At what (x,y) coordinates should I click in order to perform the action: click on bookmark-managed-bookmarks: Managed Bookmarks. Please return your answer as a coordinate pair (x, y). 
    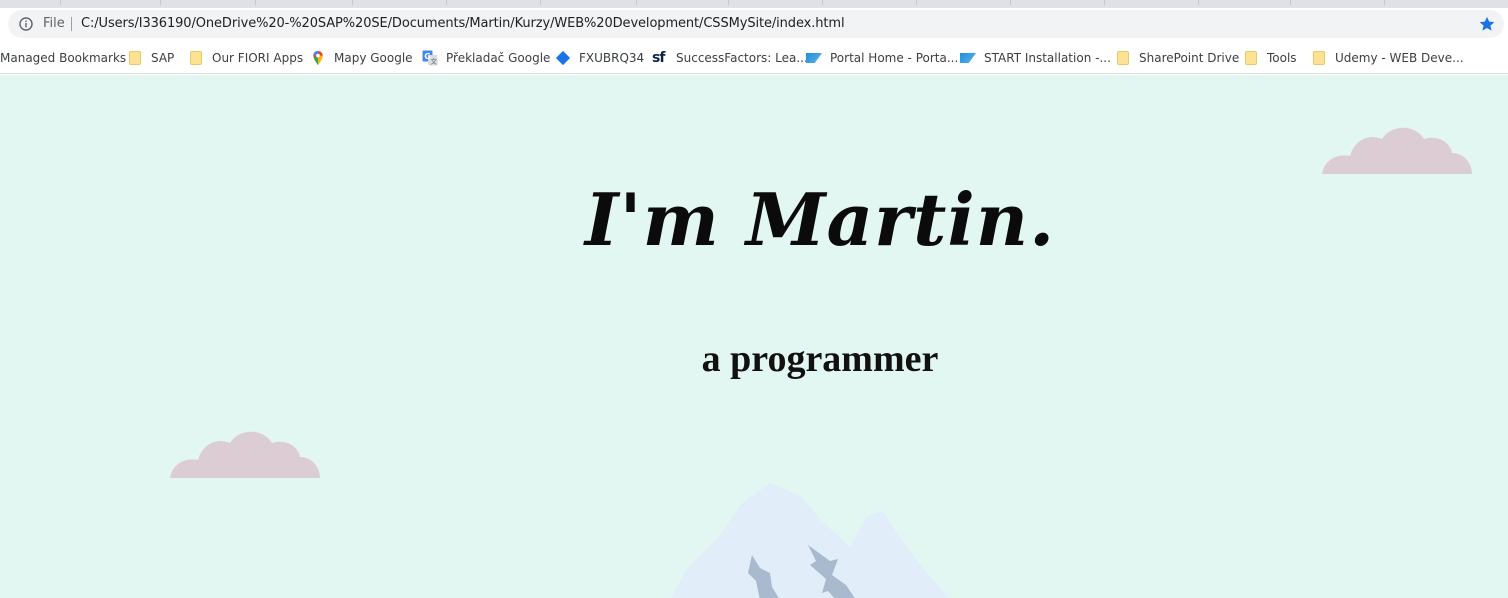
    Looking at the image, I should click on (63, 58).